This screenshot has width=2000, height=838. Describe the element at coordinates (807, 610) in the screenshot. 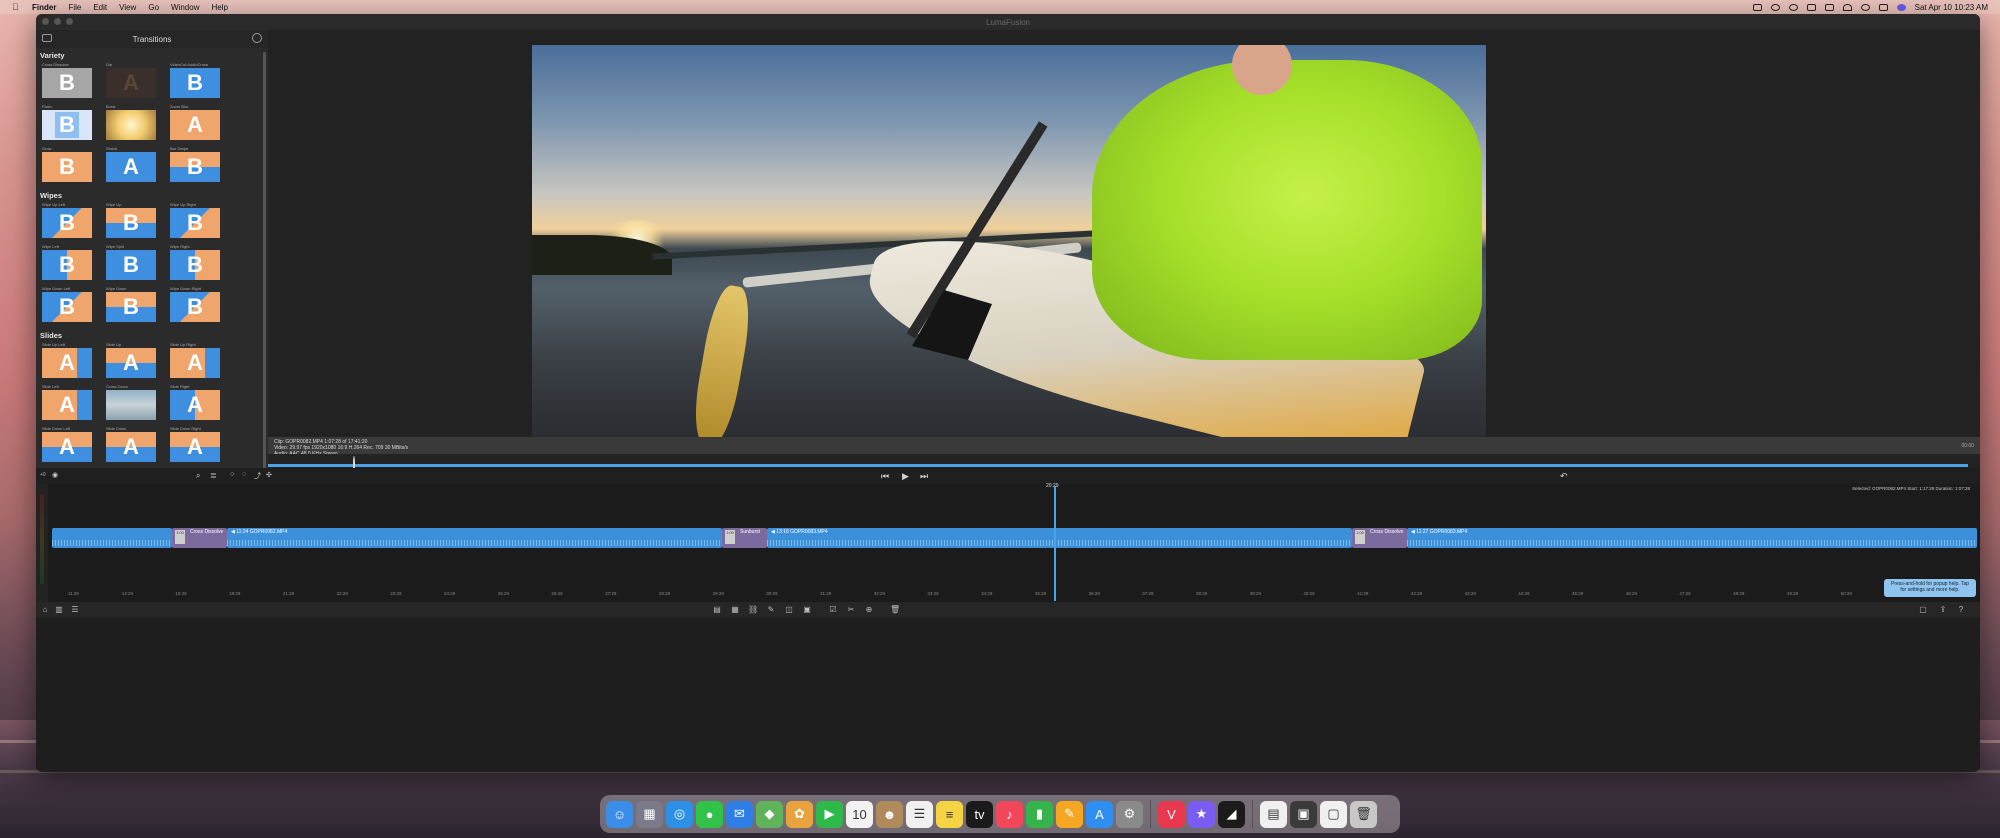

I see `duplicate-icon: ▣` at that location.